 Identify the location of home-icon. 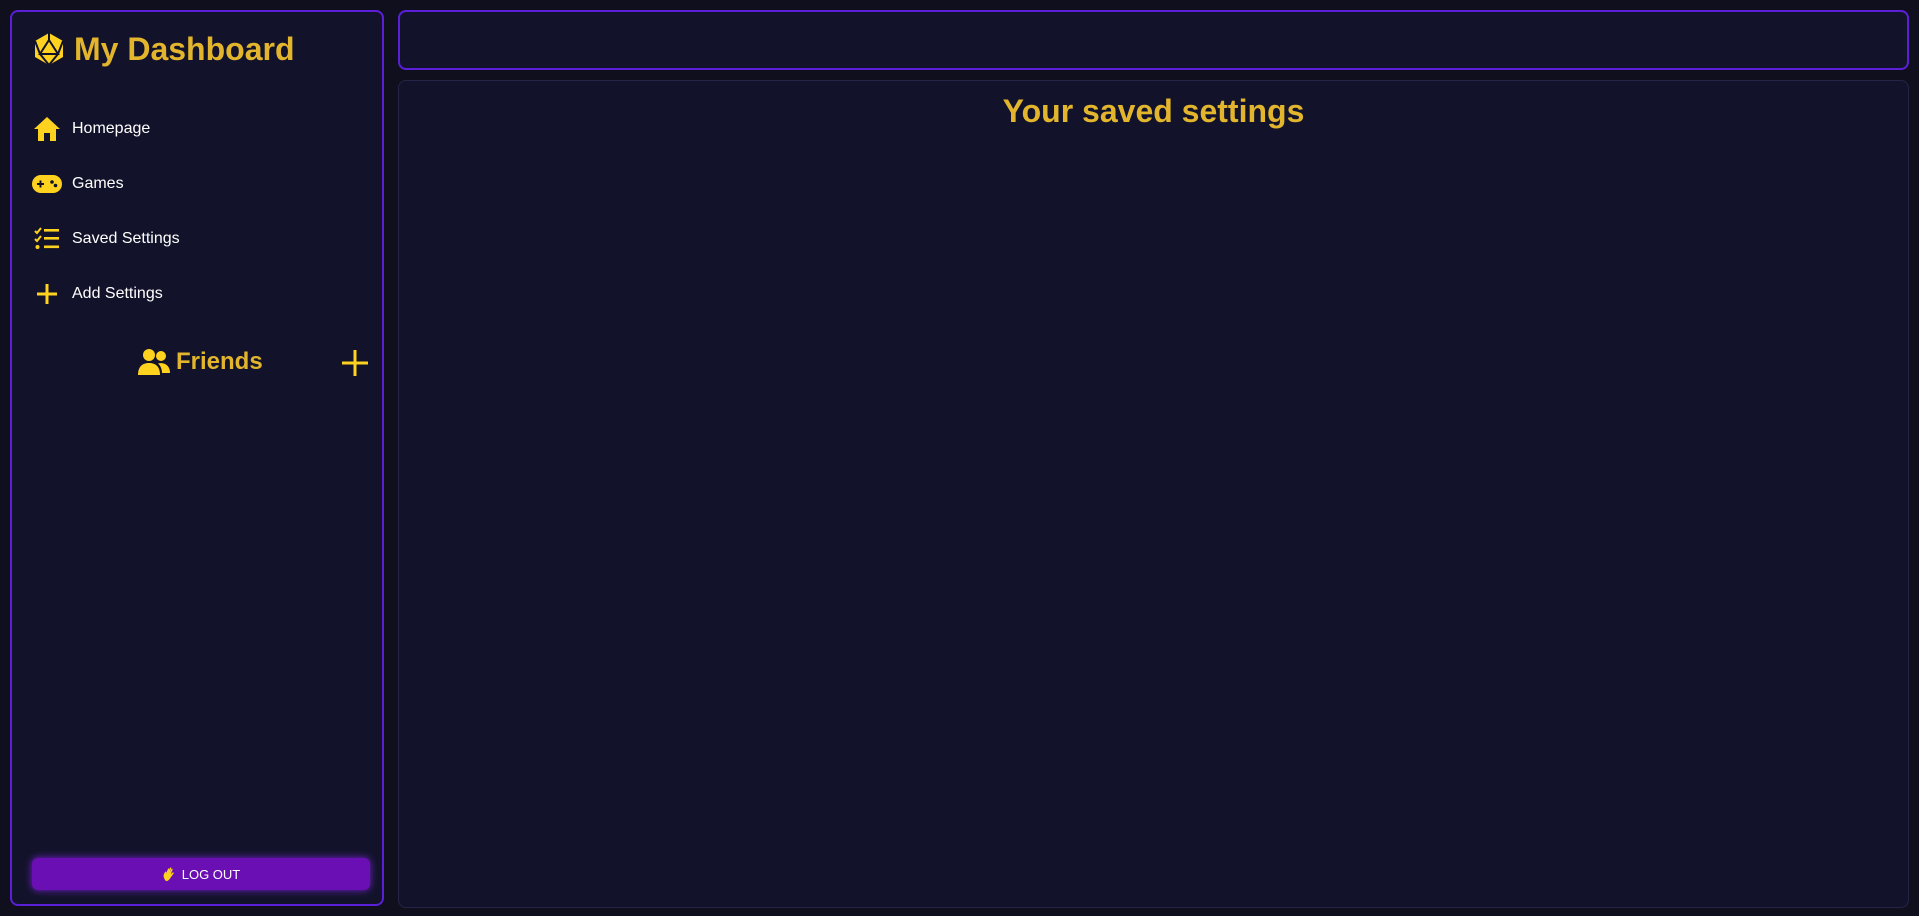
(47, 129).